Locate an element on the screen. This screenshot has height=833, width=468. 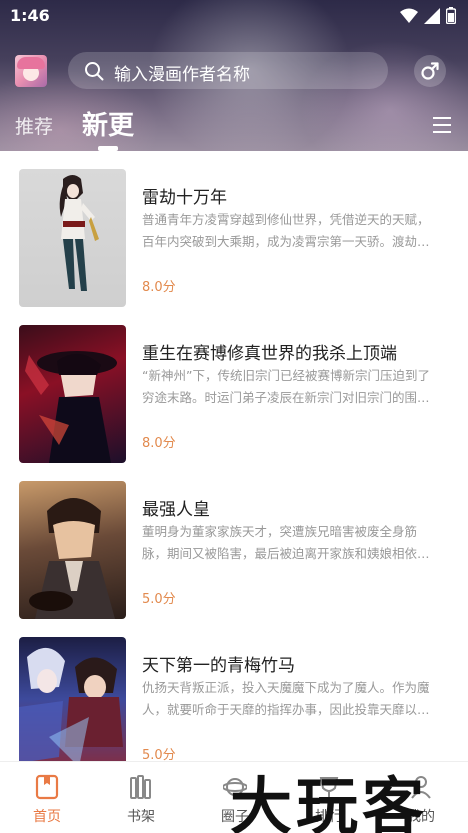
tab-new-updates: 新更 is located at coordinates (108, 123).